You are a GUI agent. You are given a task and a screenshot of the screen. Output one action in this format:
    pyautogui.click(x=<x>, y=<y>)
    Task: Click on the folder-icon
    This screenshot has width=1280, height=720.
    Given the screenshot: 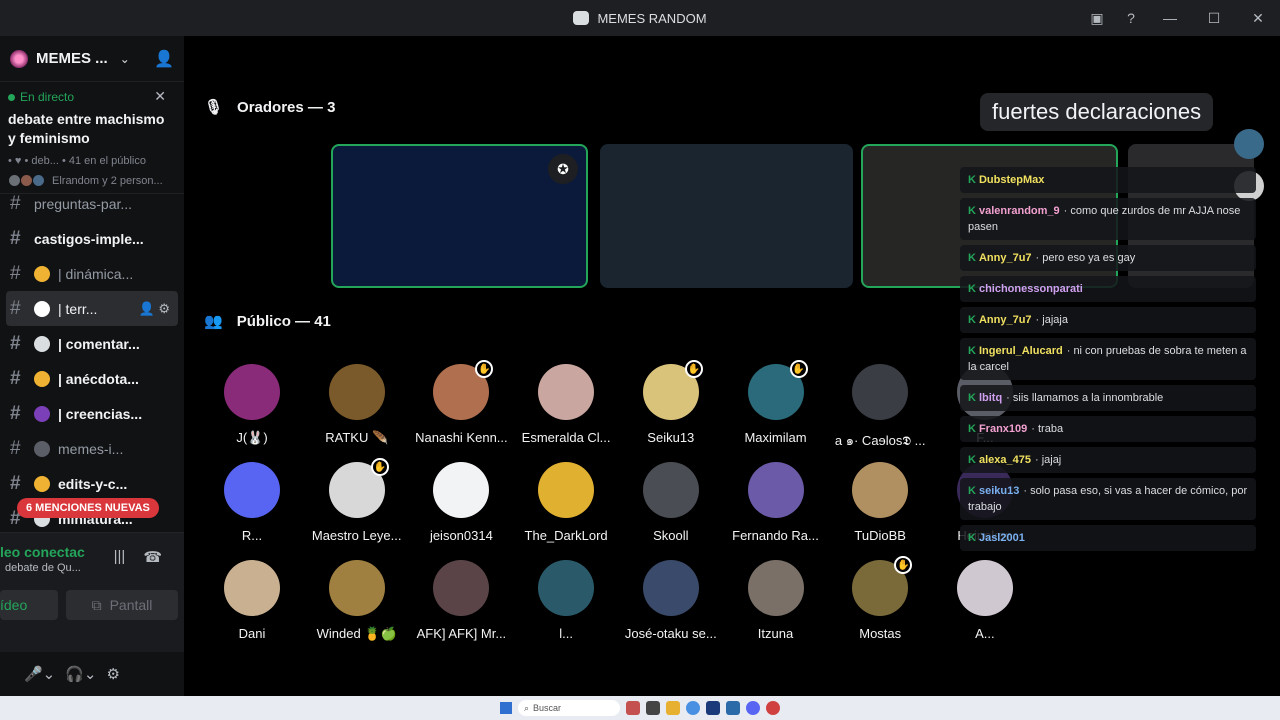 What is the action you would take?
    pyautogui.click(x=673, y=708)
    